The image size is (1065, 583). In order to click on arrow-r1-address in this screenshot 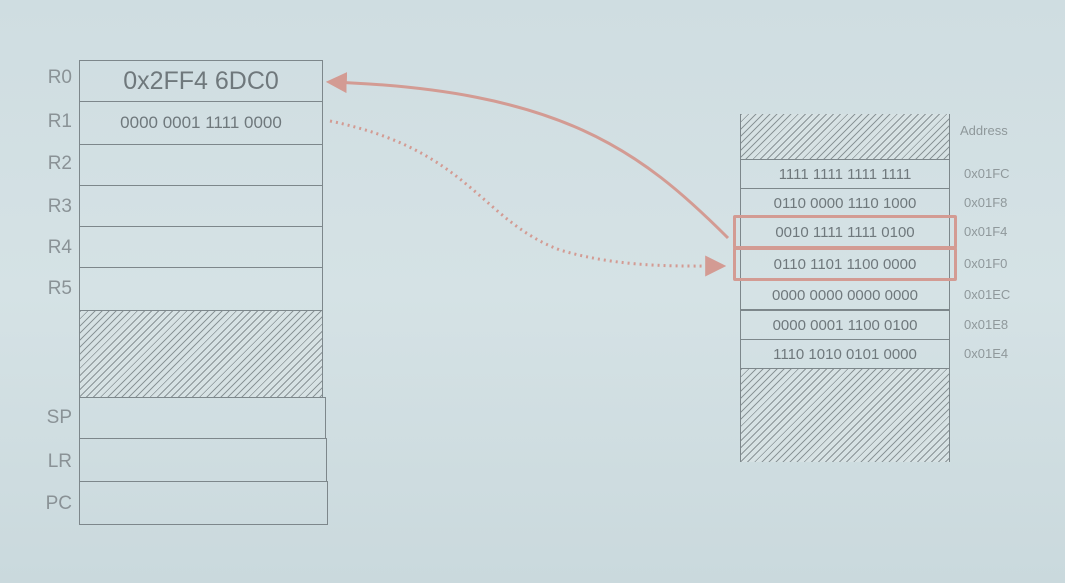, I will do `click(528, 198)`.